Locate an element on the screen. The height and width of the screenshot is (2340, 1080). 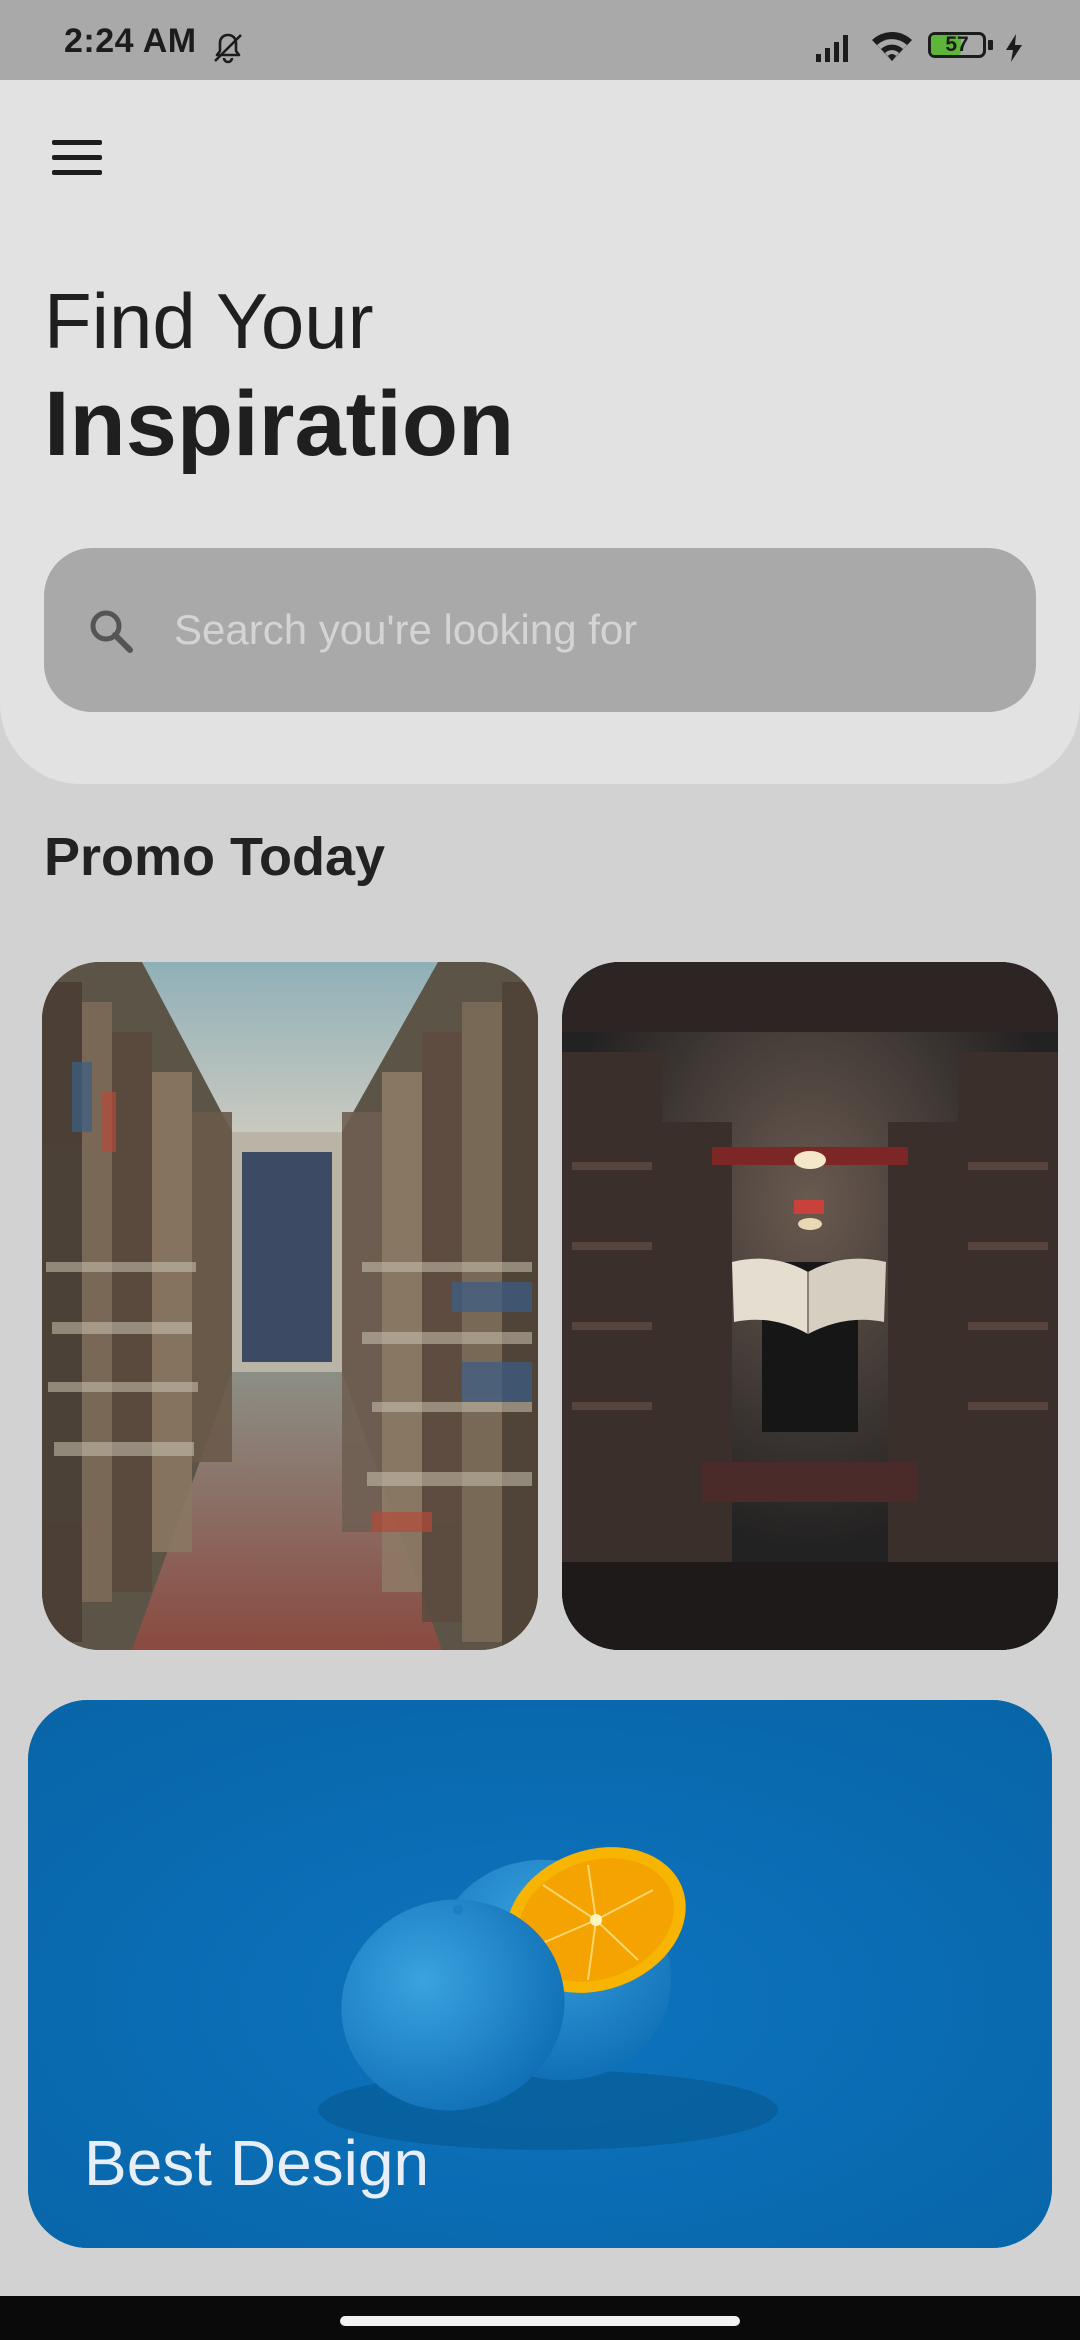
page-title-line1: Find Your is located at coordinates (209, 321).